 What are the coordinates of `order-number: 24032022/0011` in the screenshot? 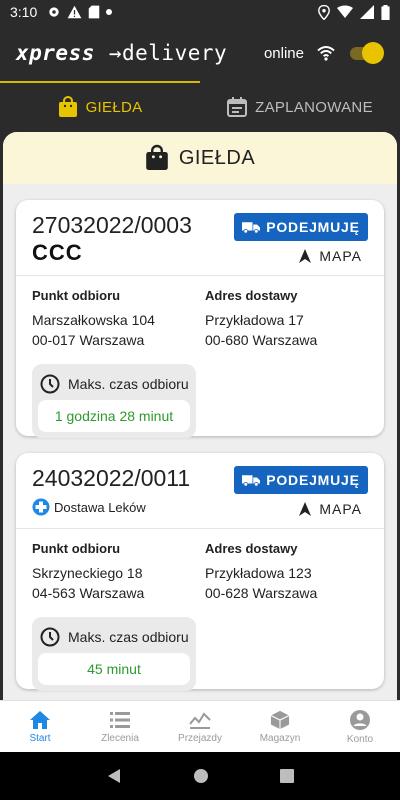 It's located at (111, 478).